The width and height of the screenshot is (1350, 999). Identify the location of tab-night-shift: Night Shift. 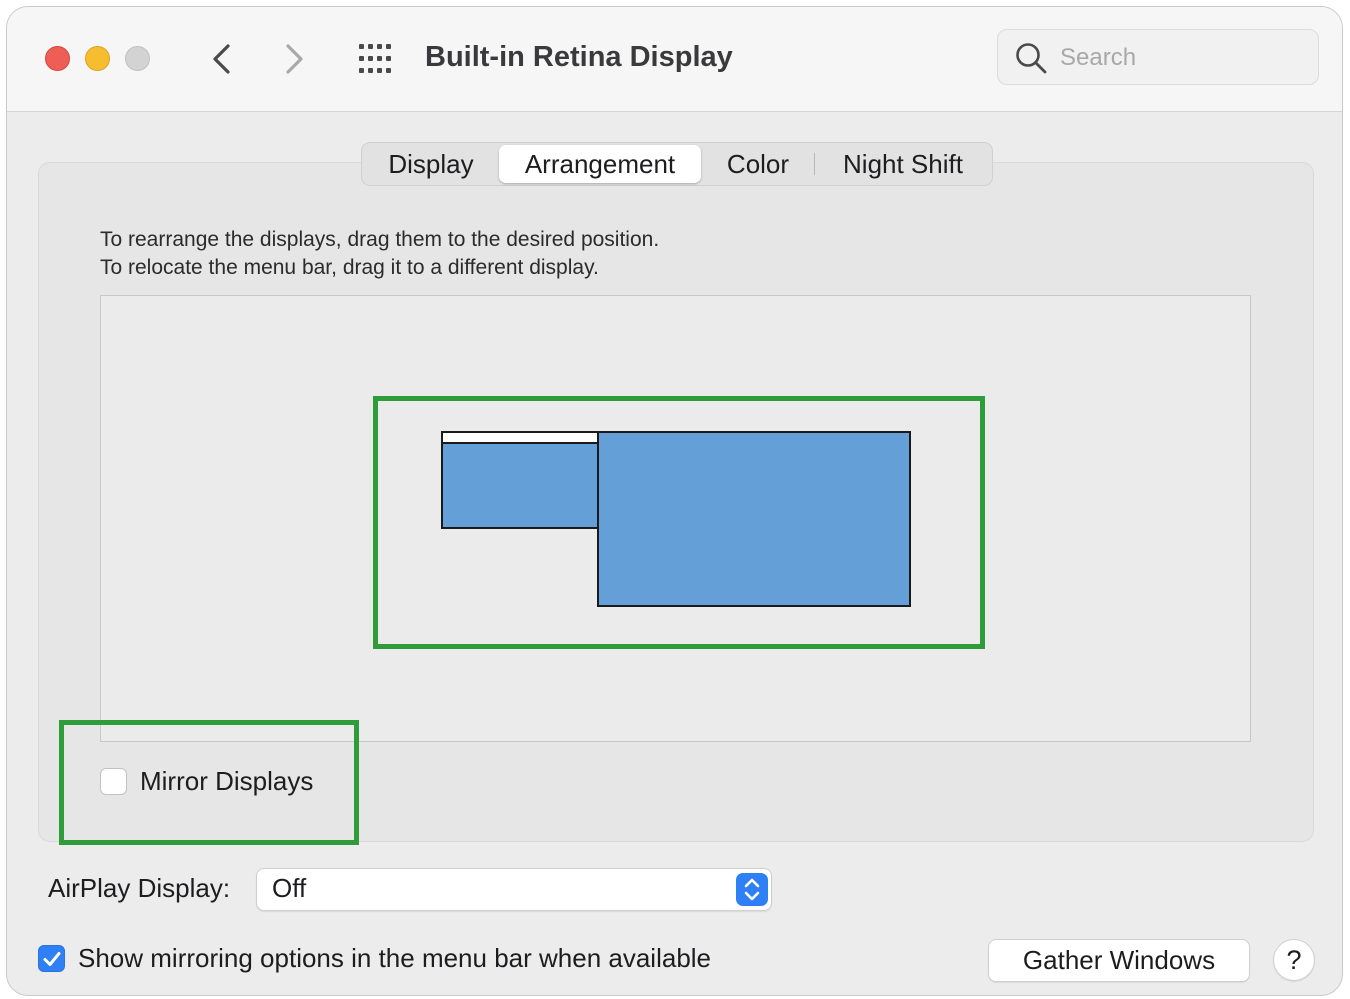
(903, 164).